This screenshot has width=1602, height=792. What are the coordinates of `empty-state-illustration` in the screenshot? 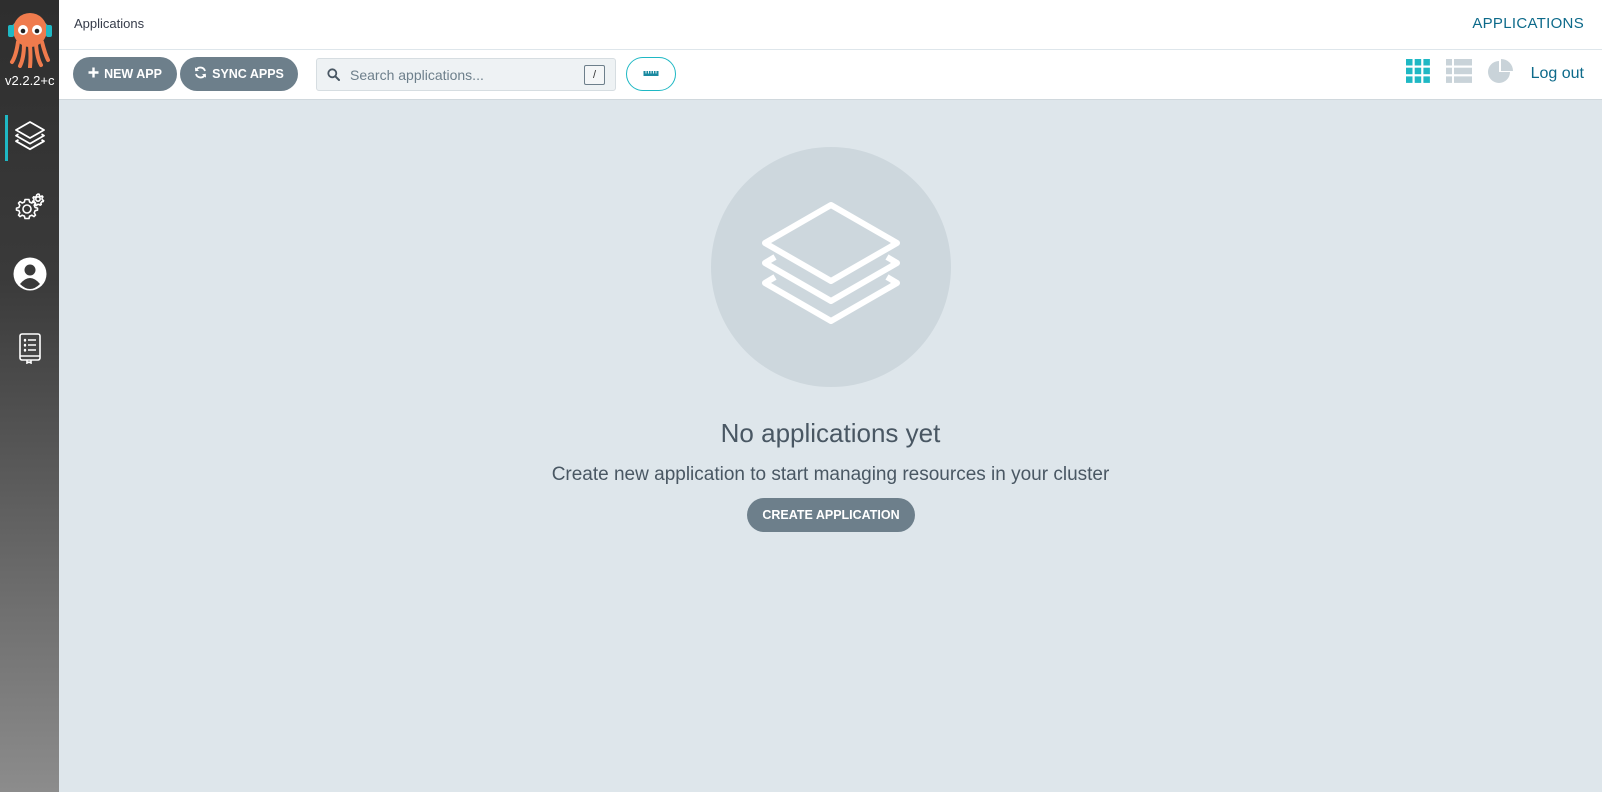 It's located at (831, 267).